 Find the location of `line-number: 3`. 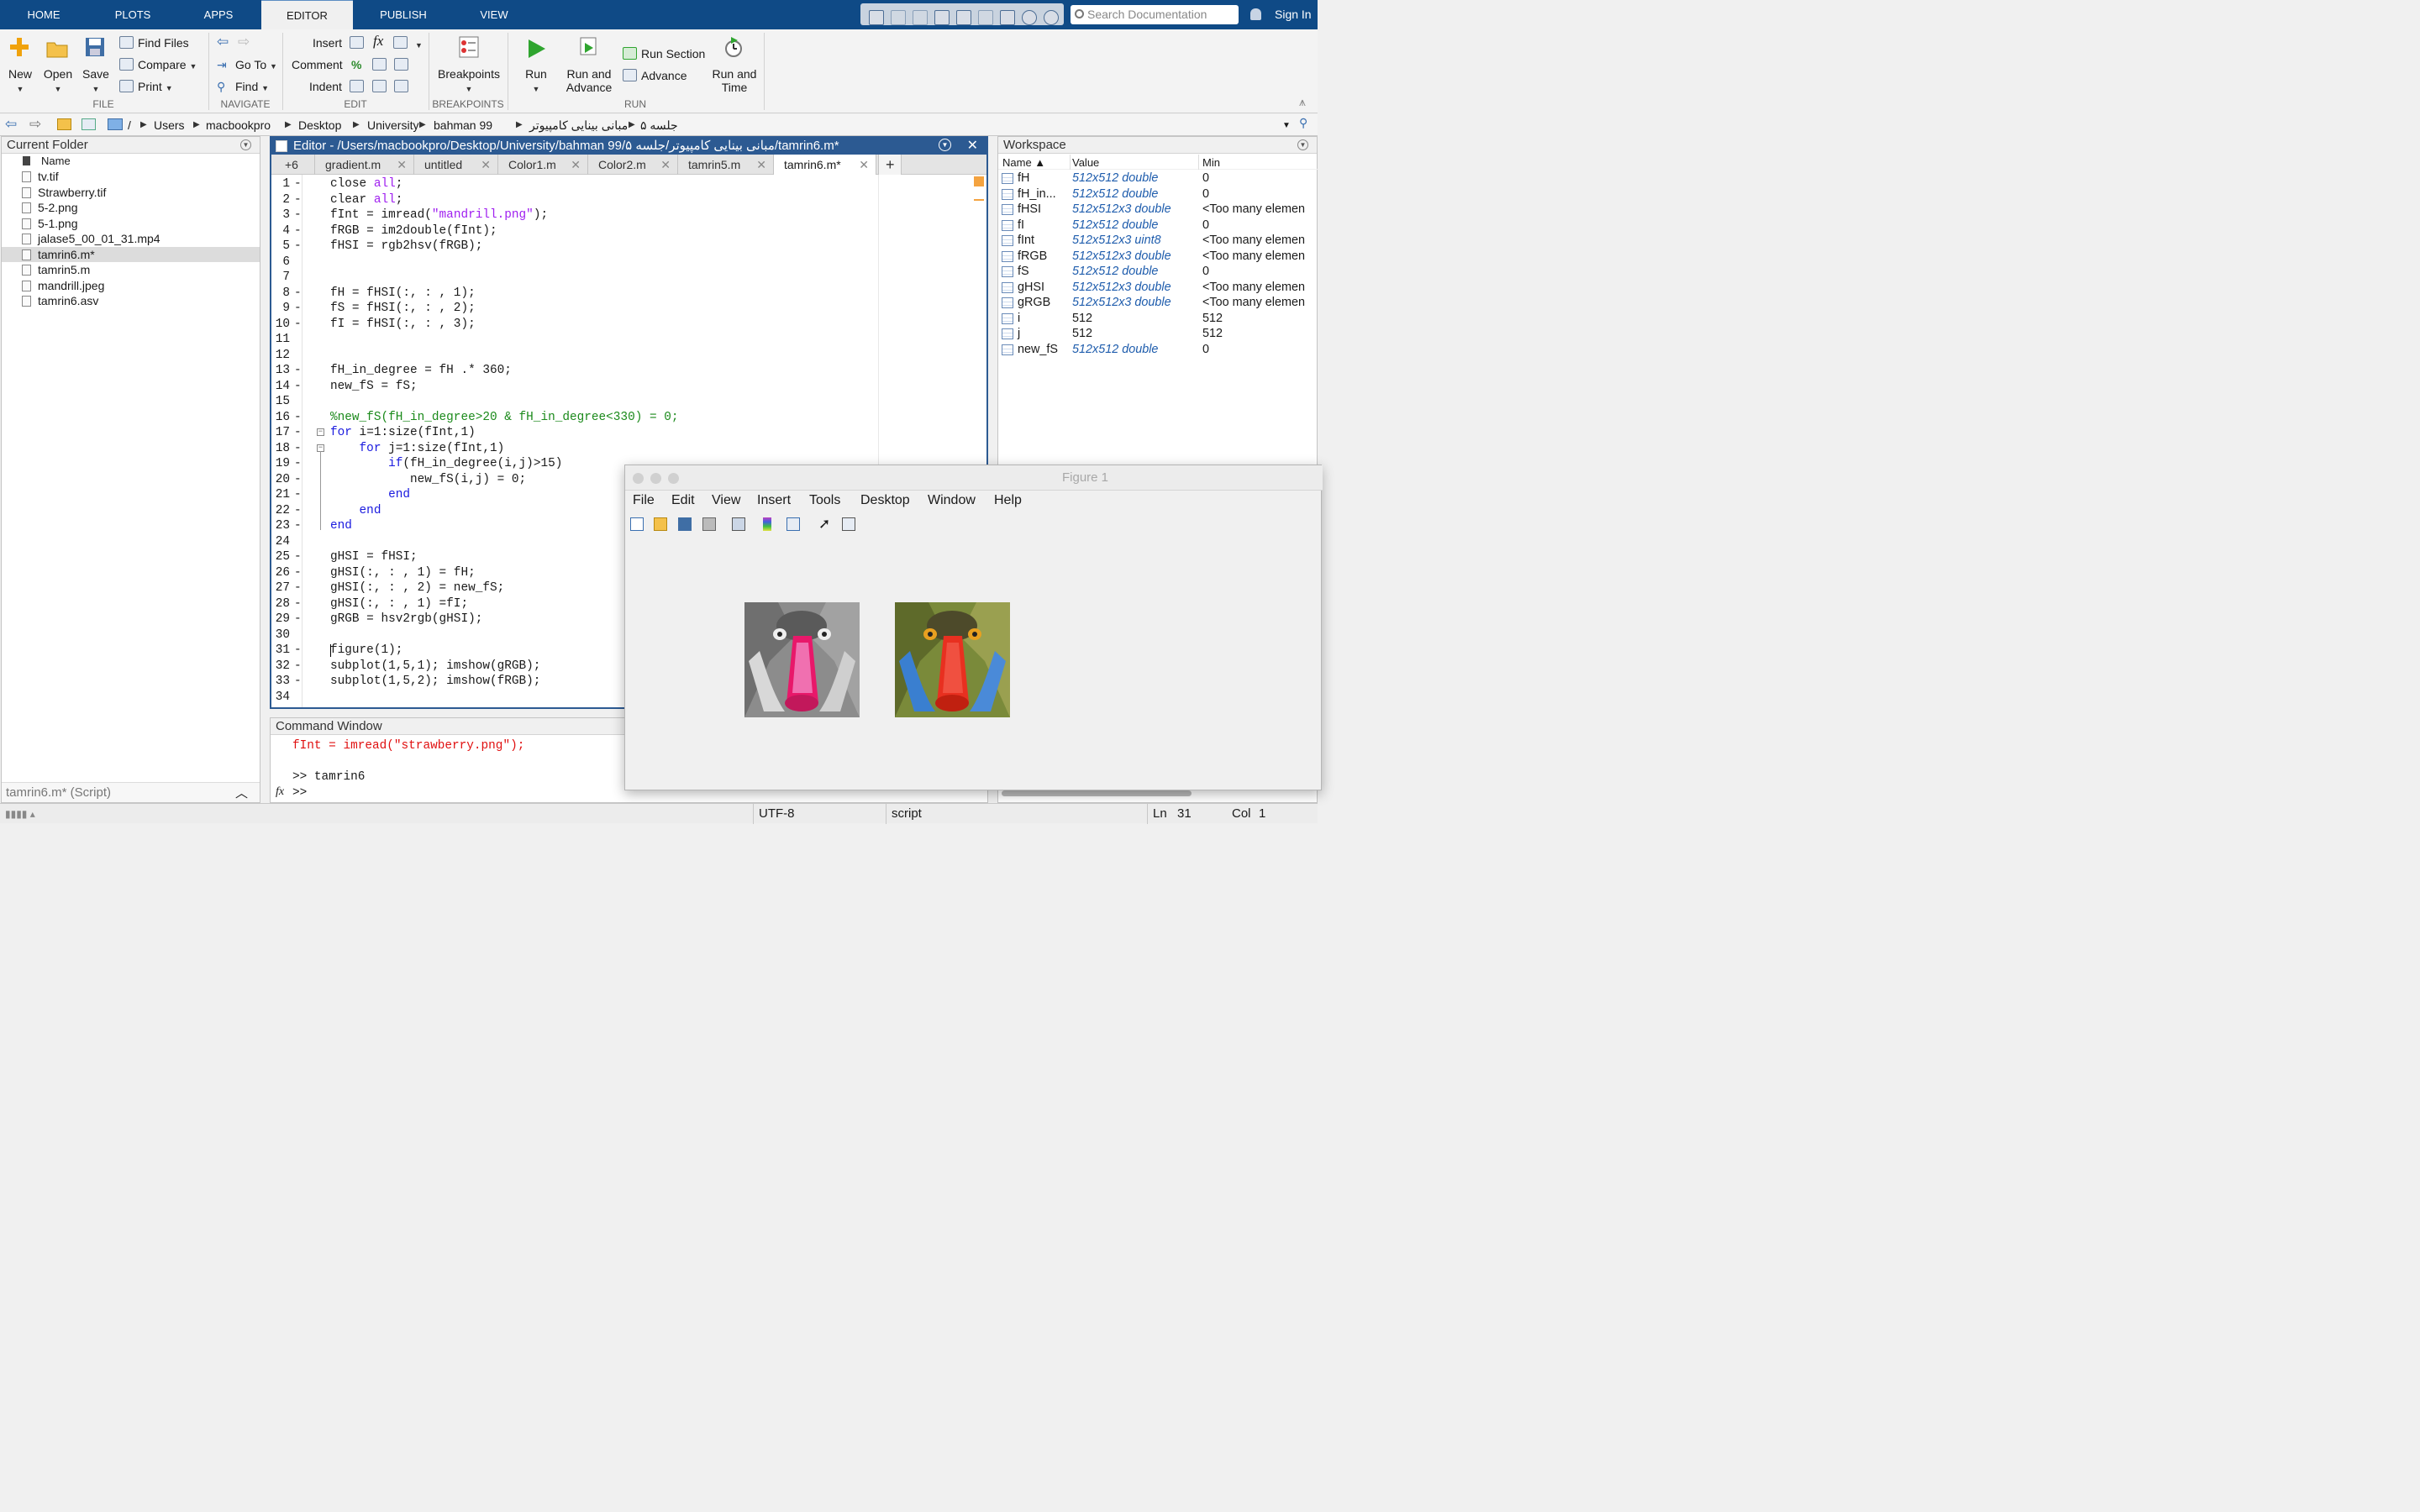

line-number: 3 is located at coordinates (280, 215).